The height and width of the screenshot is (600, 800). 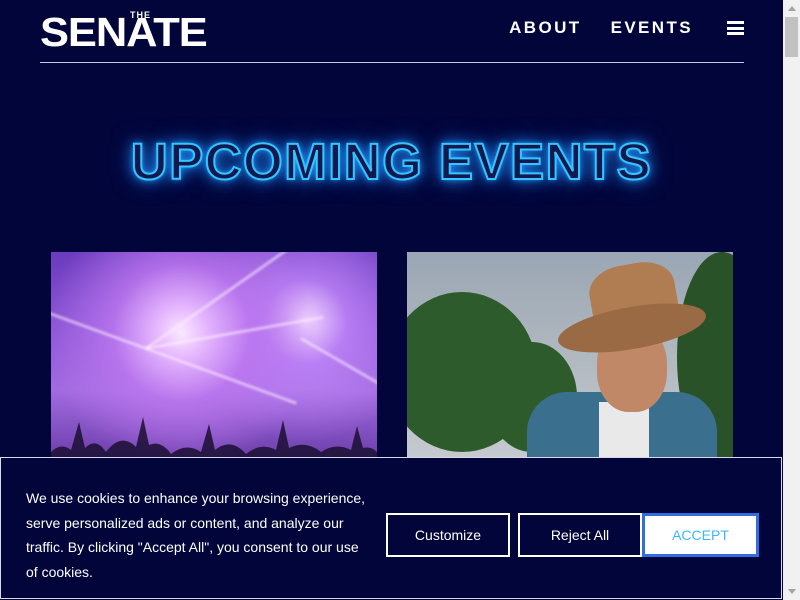 I want to click on scrollbar-thumb, so click(x=791, y=37).